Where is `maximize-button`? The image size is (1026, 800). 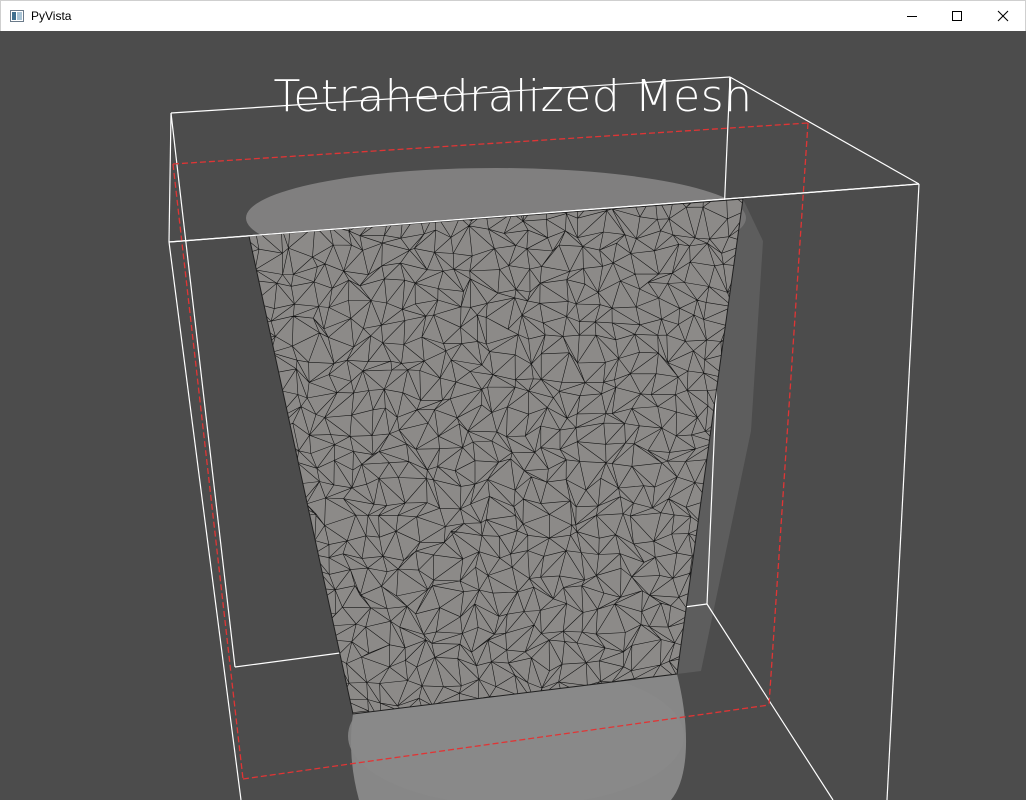 maximize-button is located at coordinates (957, 16).